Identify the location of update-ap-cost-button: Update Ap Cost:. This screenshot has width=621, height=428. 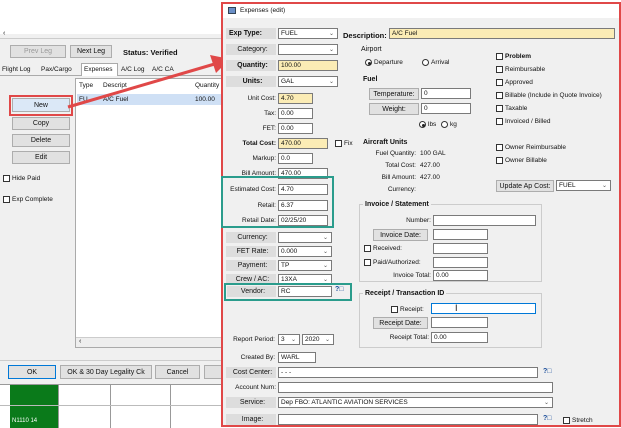
(525, 186).